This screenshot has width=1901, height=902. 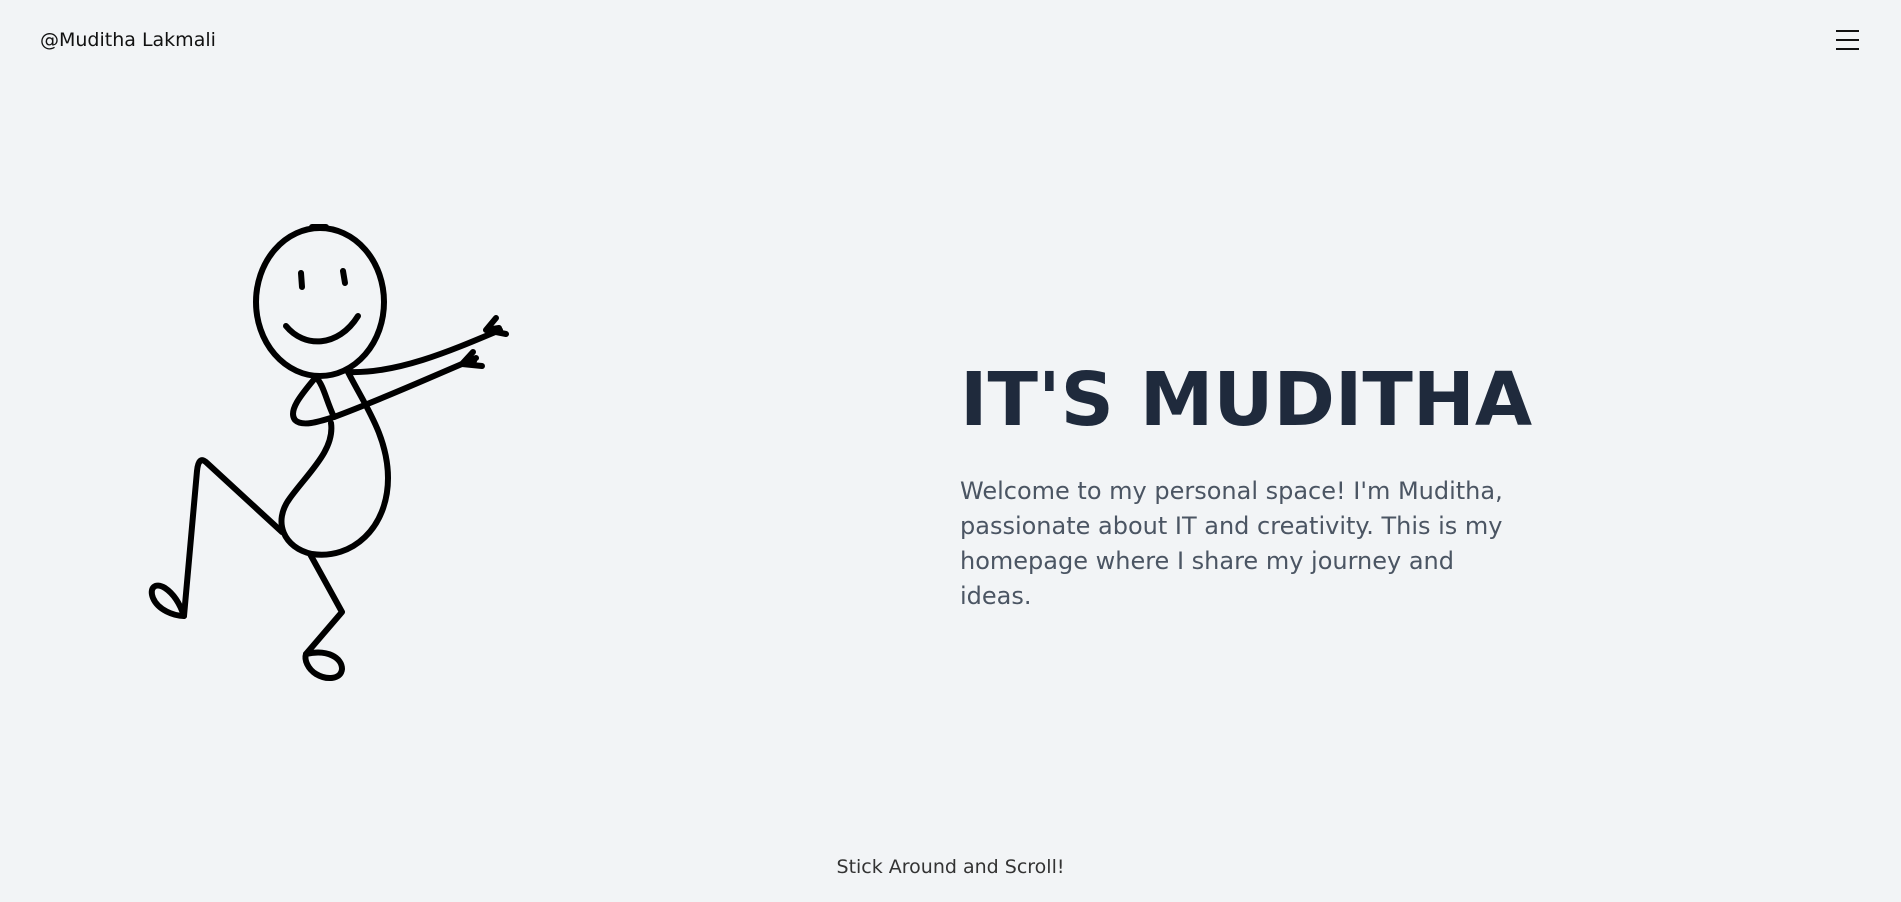 I want to click on stick-figure-left-eye, so click(x=301, y=280).